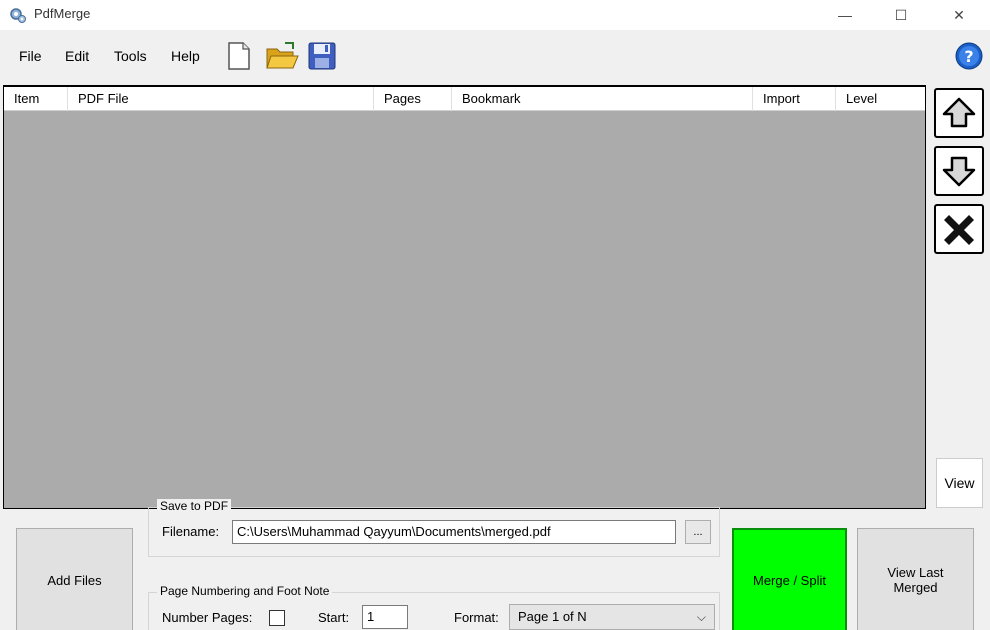 This screenshot has height=630, width=990. I want to click on format-select: Page 1 of N ⌵, so click(612, 617).